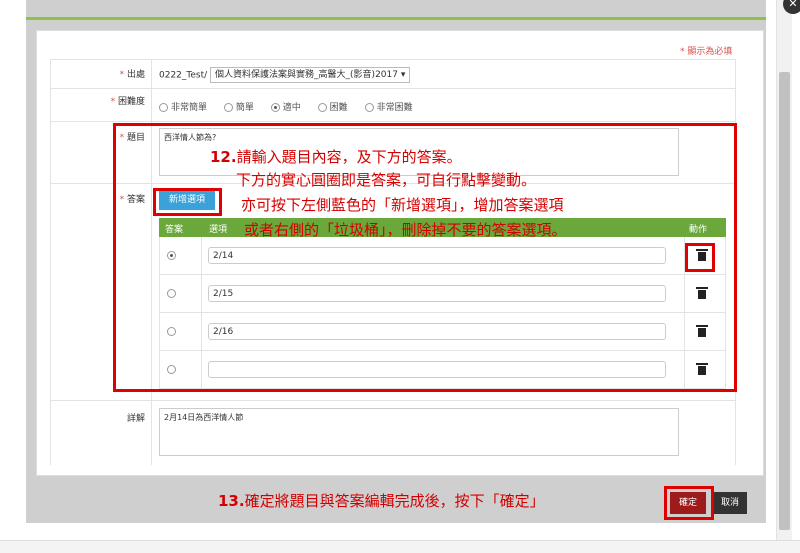 Image resolution: width=800 pixels, height=553 pixels. What do you see at coordinates (223, 157) in the screenshot?
I see `step12-number: 12.` at bounding box center [223, 157].